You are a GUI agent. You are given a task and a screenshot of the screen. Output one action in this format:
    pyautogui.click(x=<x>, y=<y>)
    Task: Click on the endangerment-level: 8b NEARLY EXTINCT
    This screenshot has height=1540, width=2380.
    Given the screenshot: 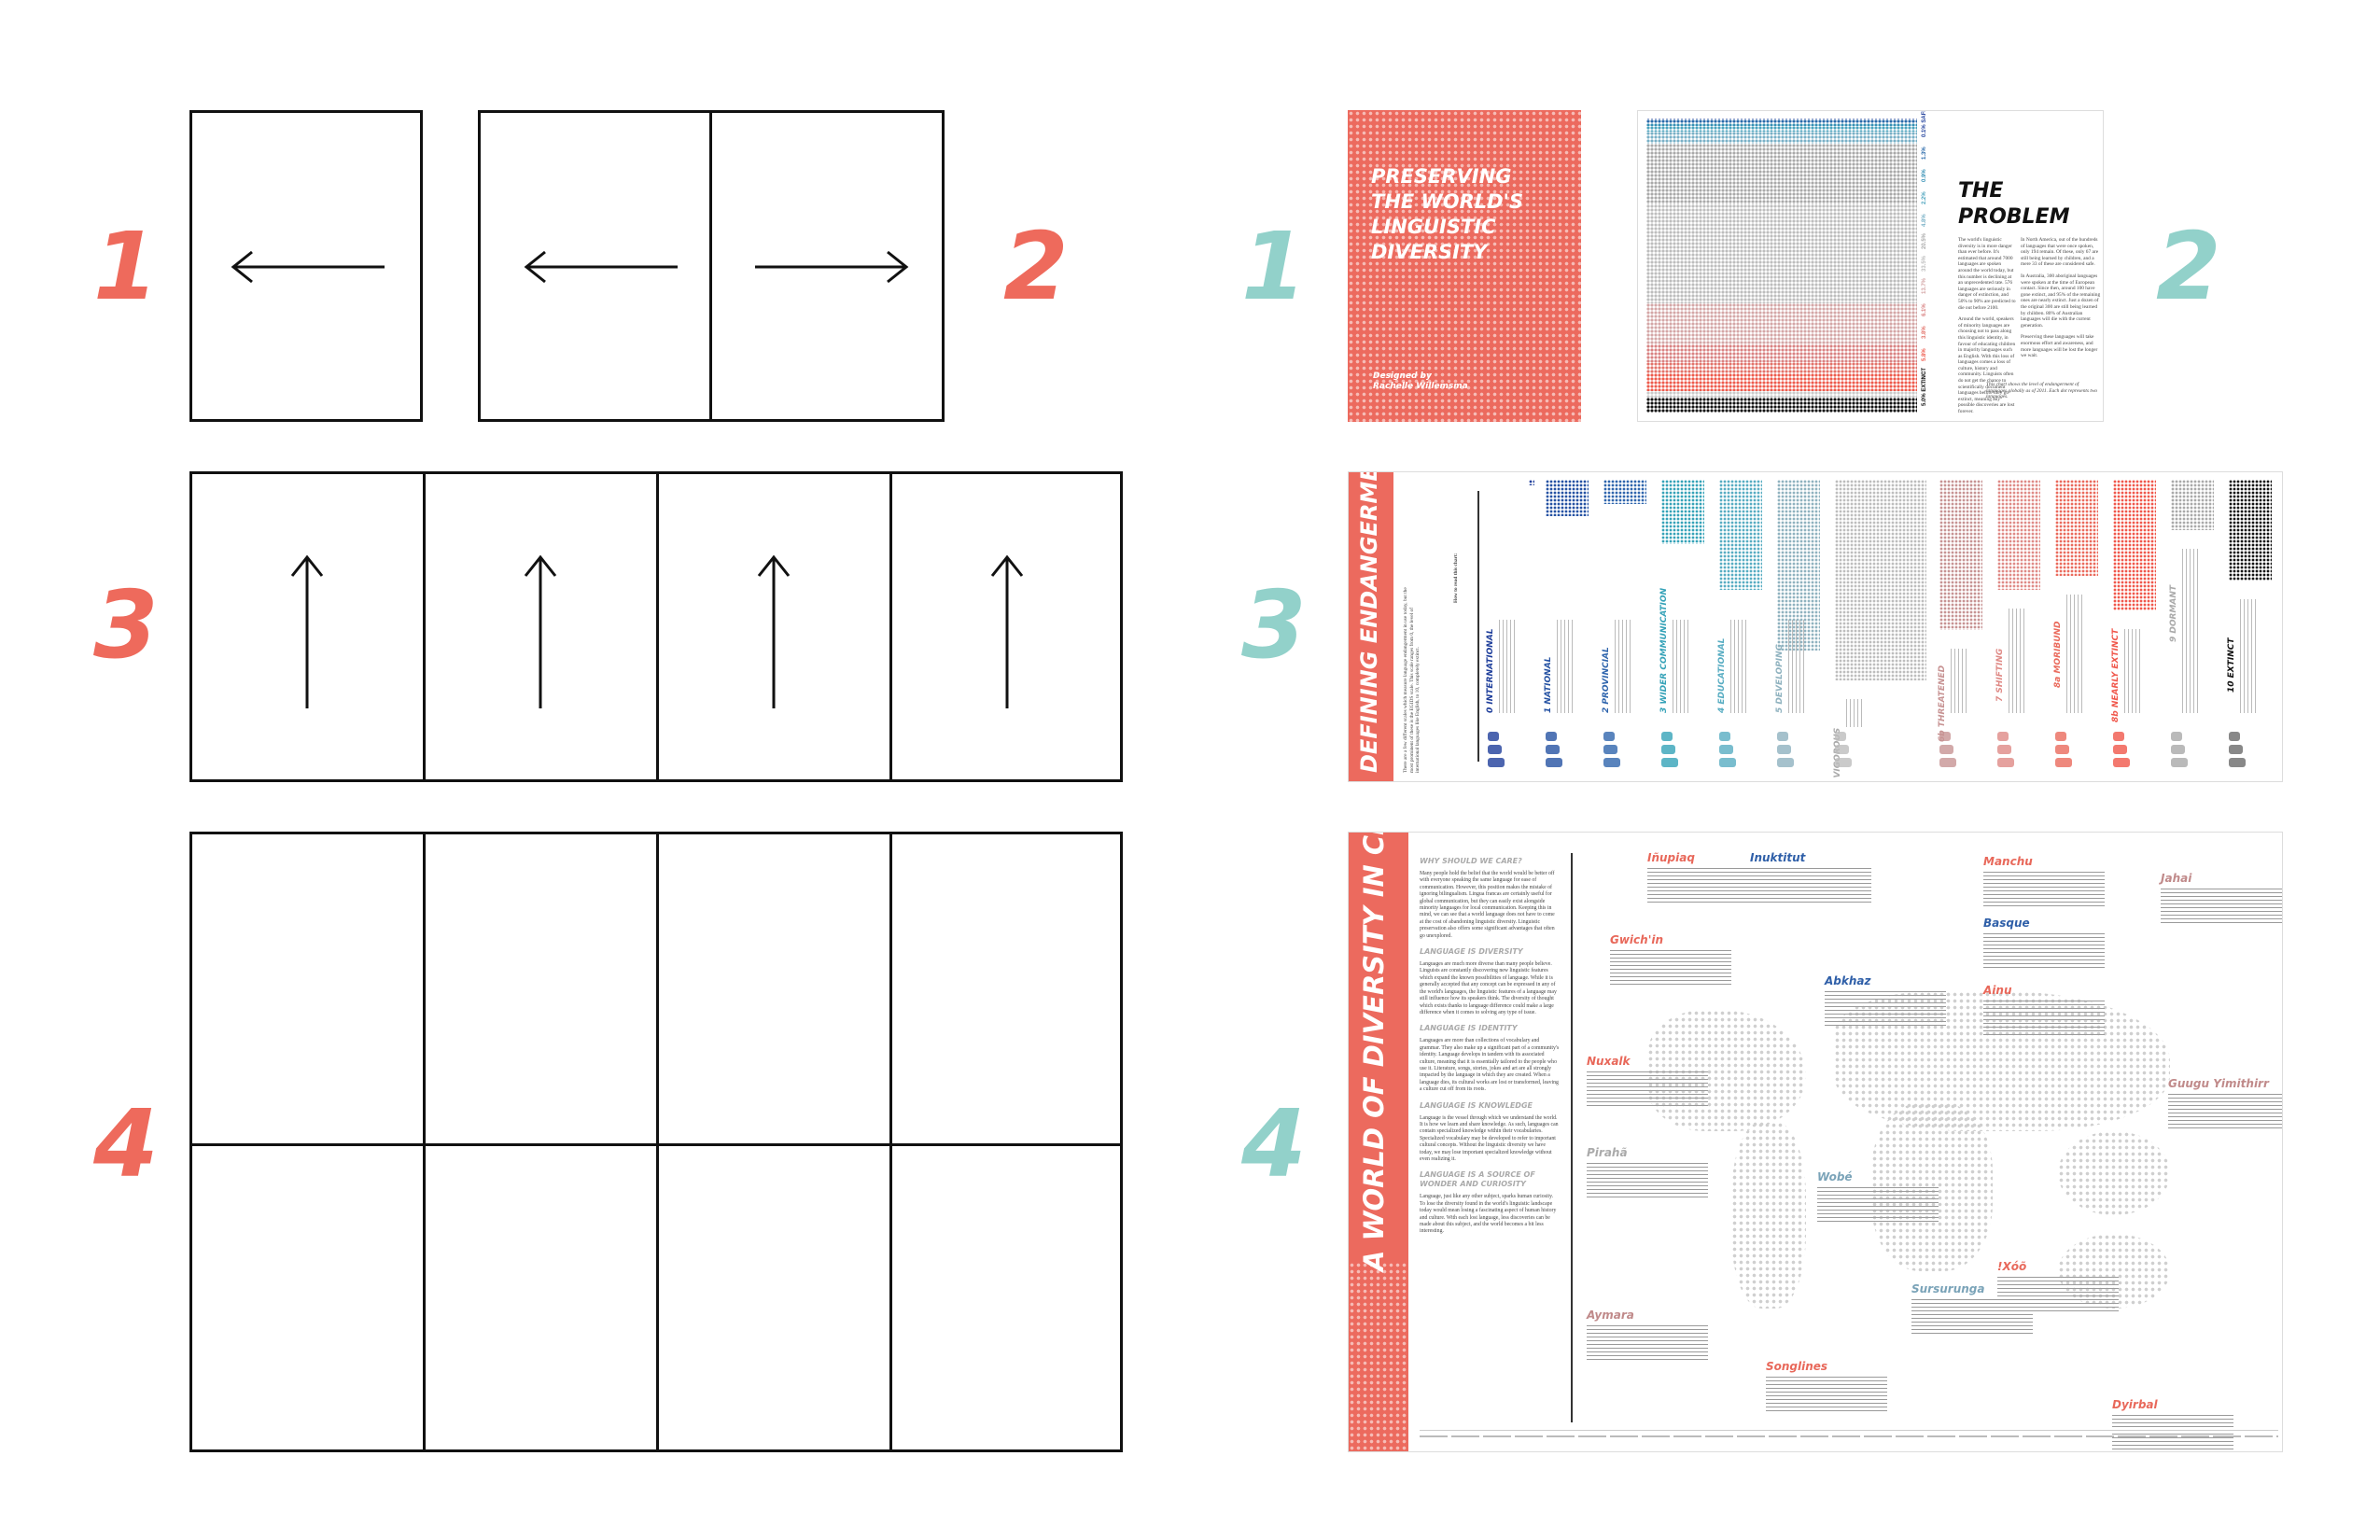 What is the action you would take?
    pyautogui.click(x=2135, y=628)
    